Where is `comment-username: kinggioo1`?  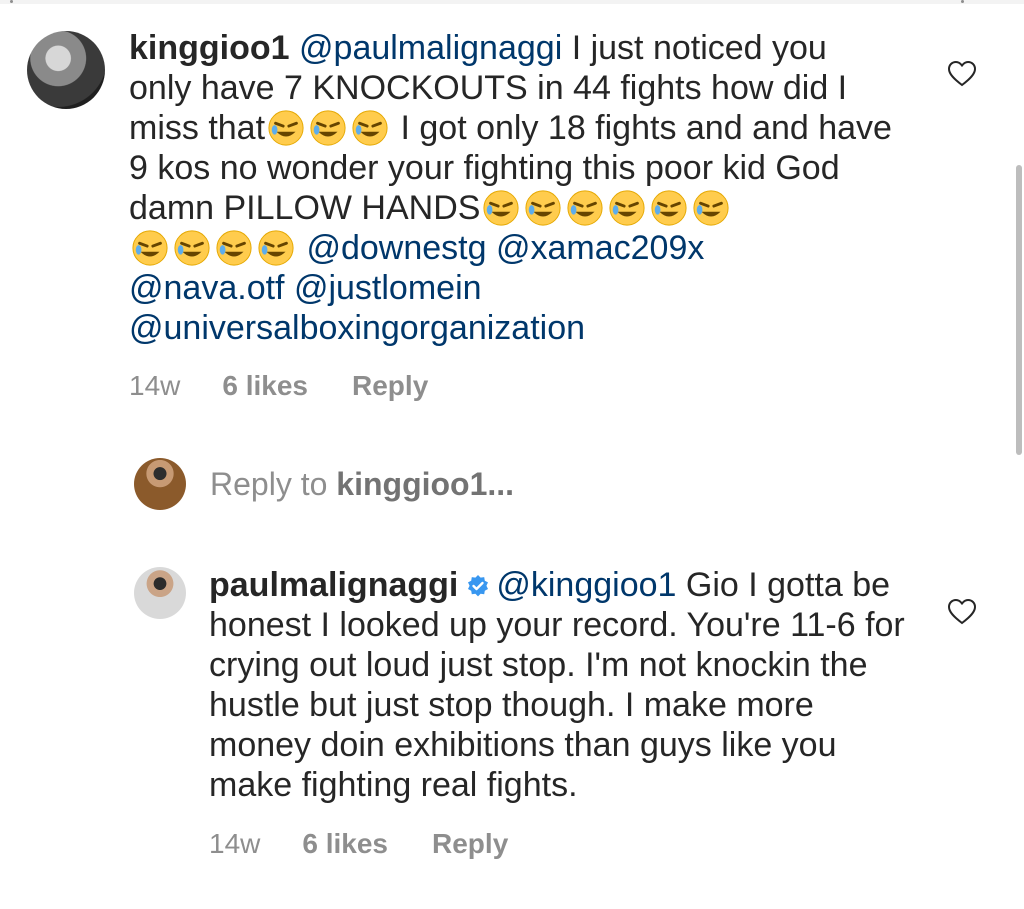 comment-username: kinggioo1 is located at coordinates (209, 48).